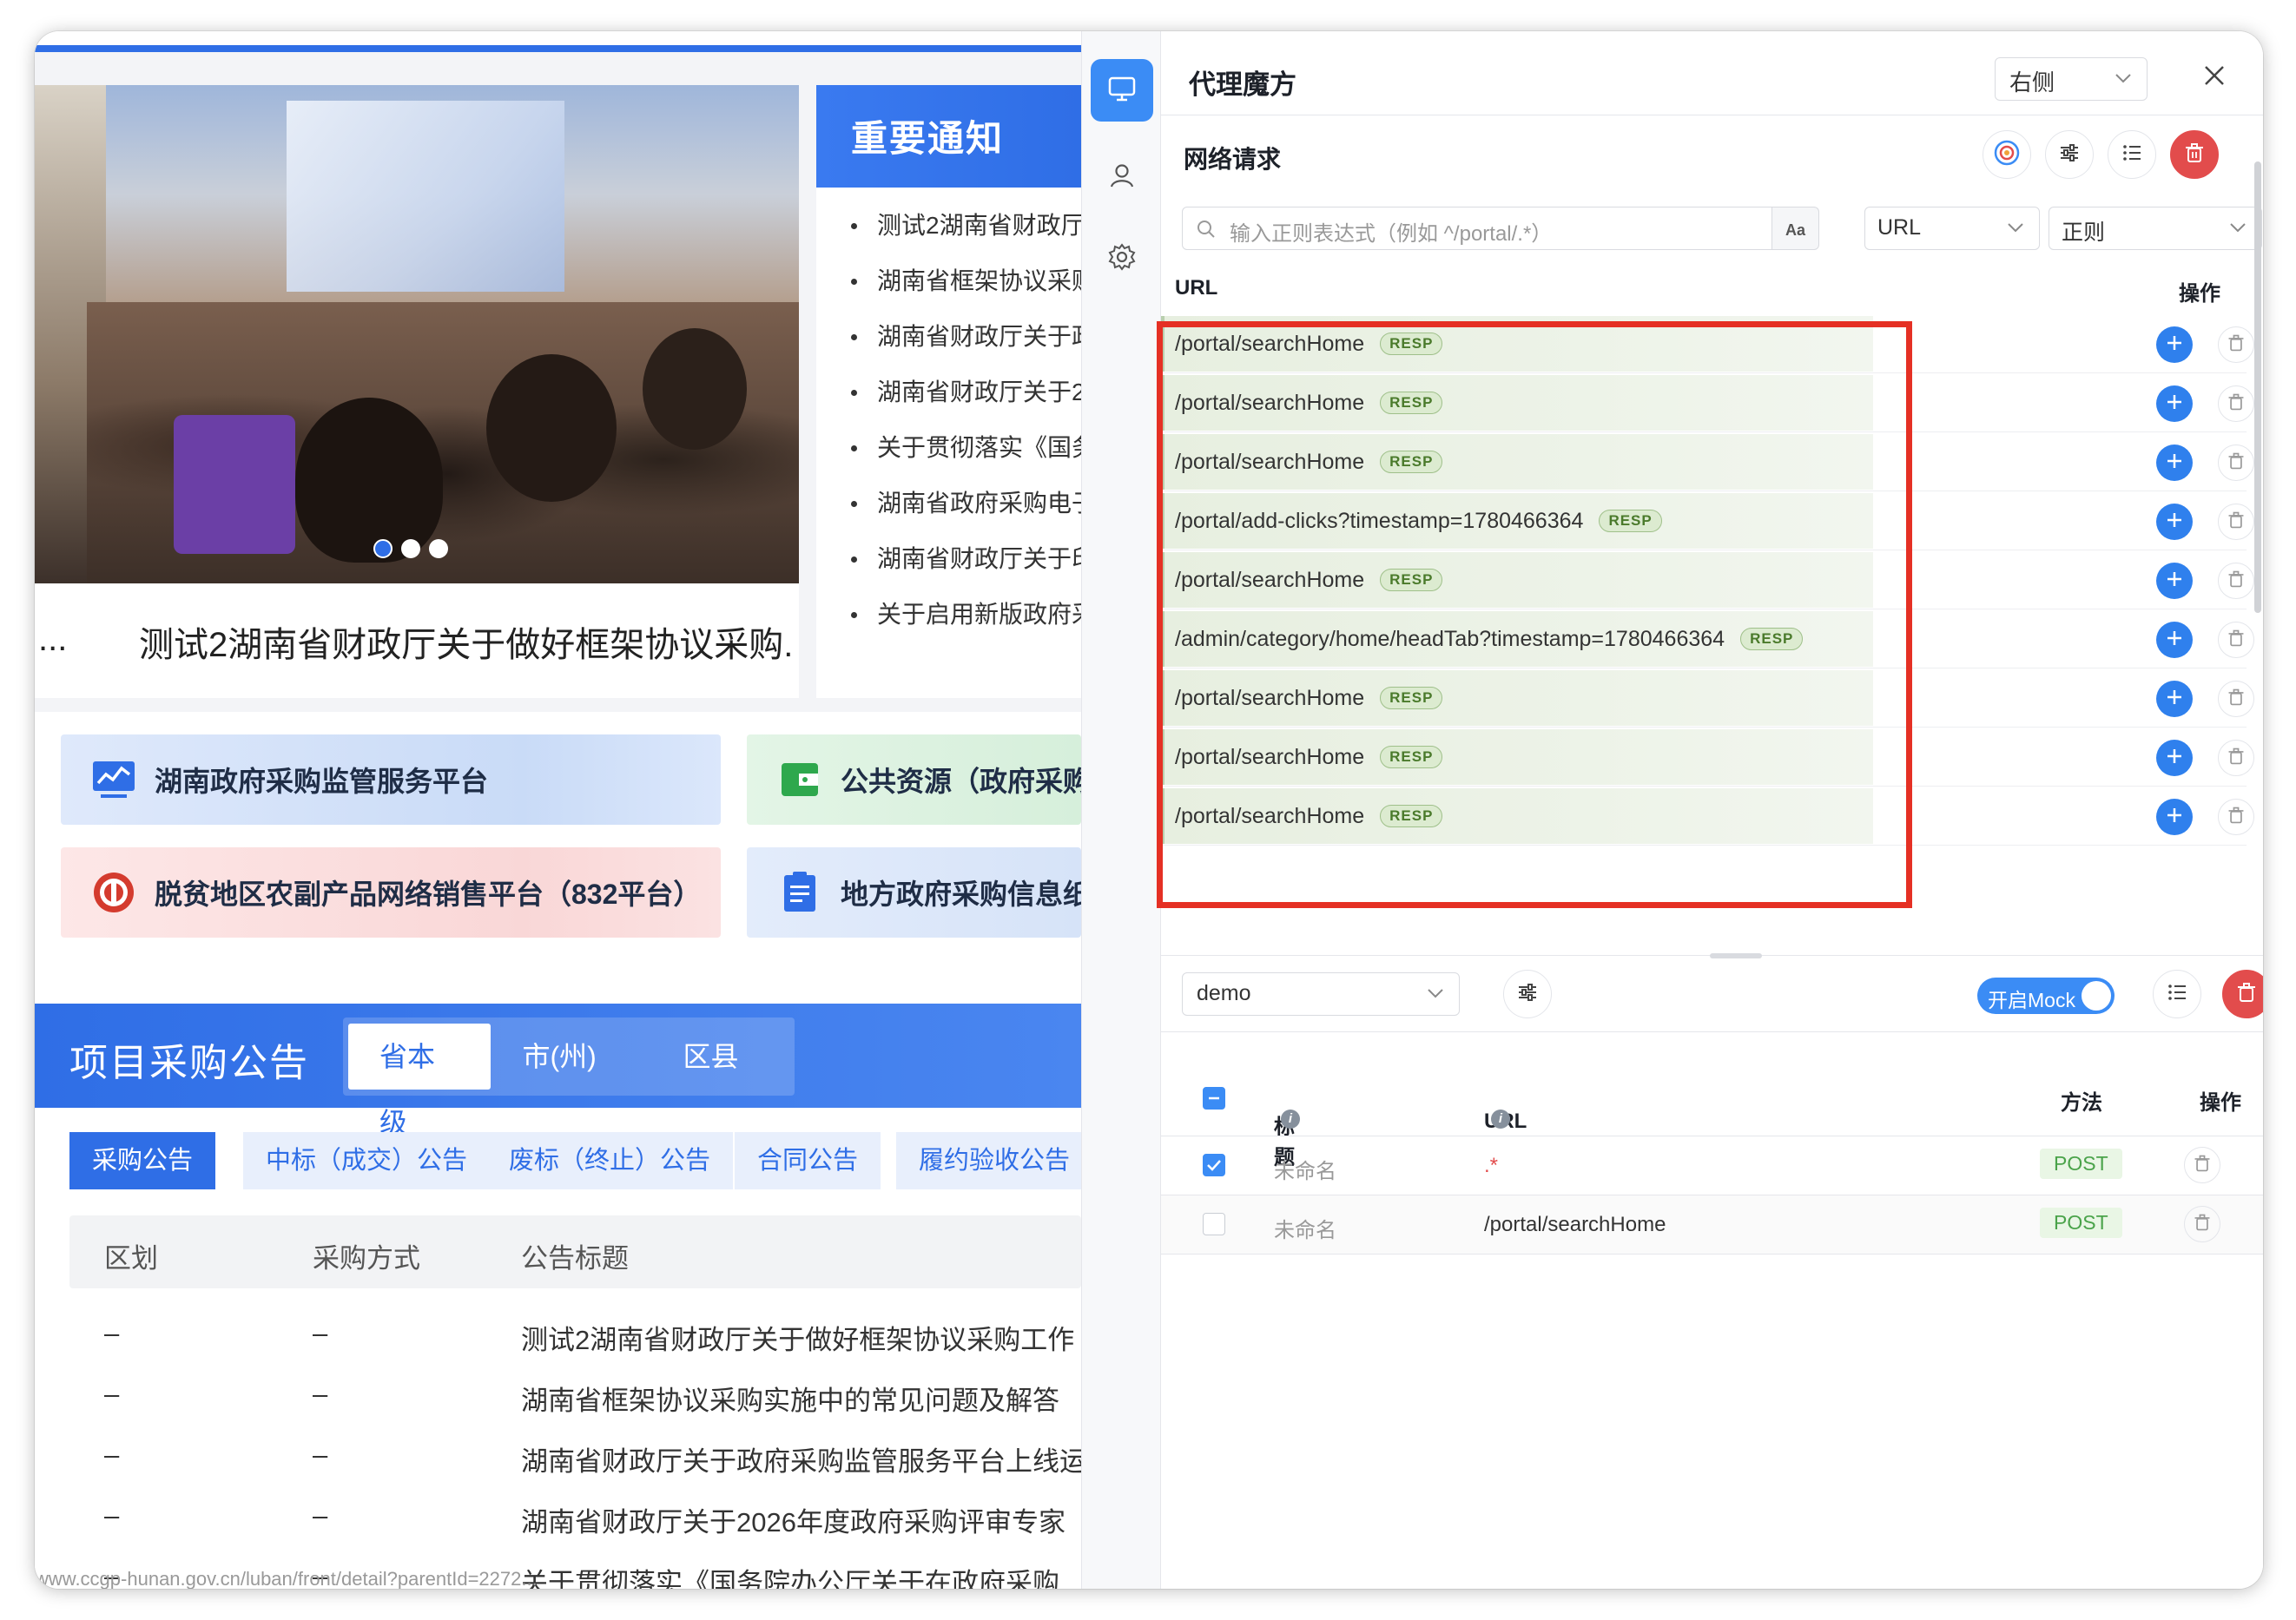 Image resolution: width=2296 pixels, height=1620 pixels. What do you see at coordinates (1122, 90) in the screenshot?
I see `sidebar-network-button` at bounding box center [1122, 90].